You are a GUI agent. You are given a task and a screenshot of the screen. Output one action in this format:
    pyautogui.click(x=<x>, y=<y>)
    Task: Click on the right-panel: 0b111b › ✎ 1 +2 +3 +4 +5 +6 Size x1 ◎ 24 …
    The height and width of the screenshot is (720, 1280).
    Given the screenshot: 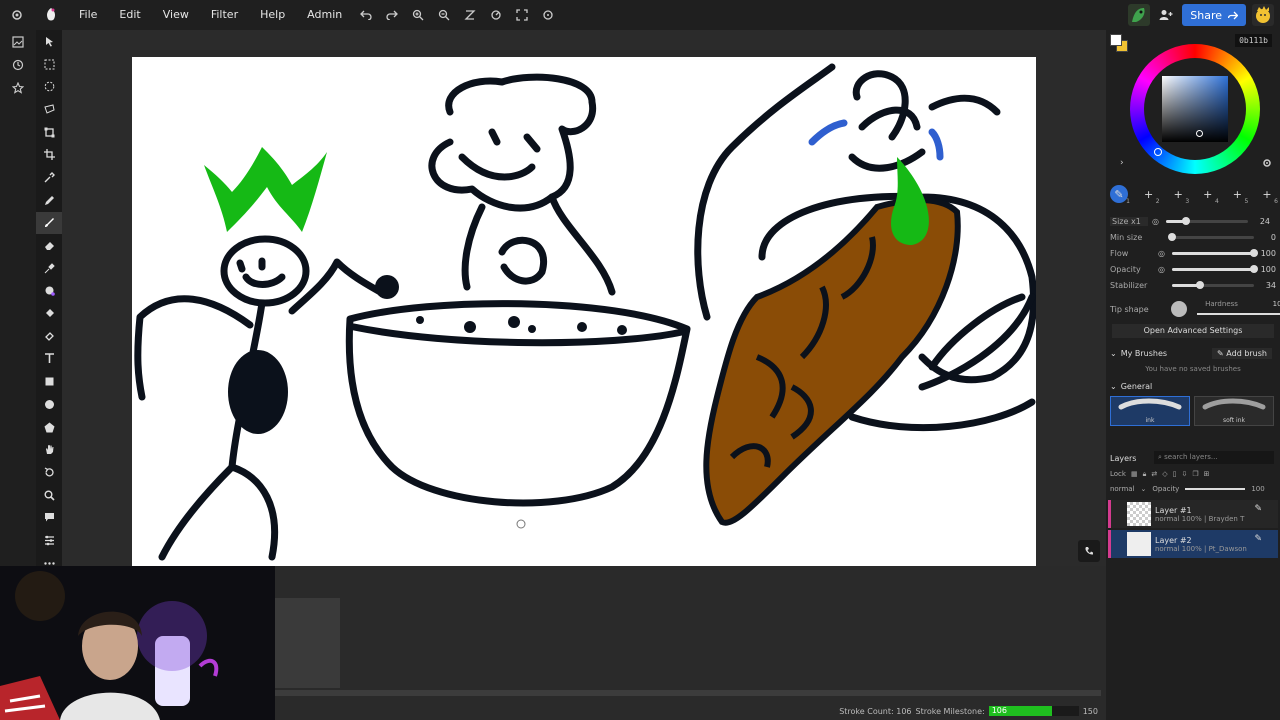 What is the action you would take?
    pyautogui.click(x=1193, y=375)
    